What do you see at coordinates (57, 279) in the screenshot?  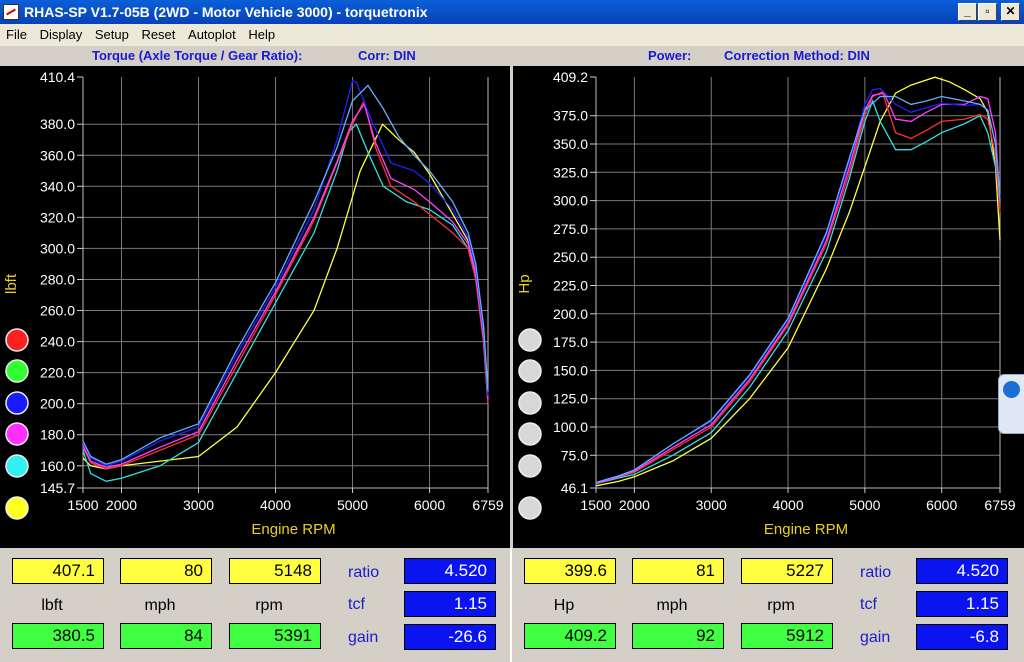 I see `y-tick-label: 280.0` at bounding box center [57, 279].